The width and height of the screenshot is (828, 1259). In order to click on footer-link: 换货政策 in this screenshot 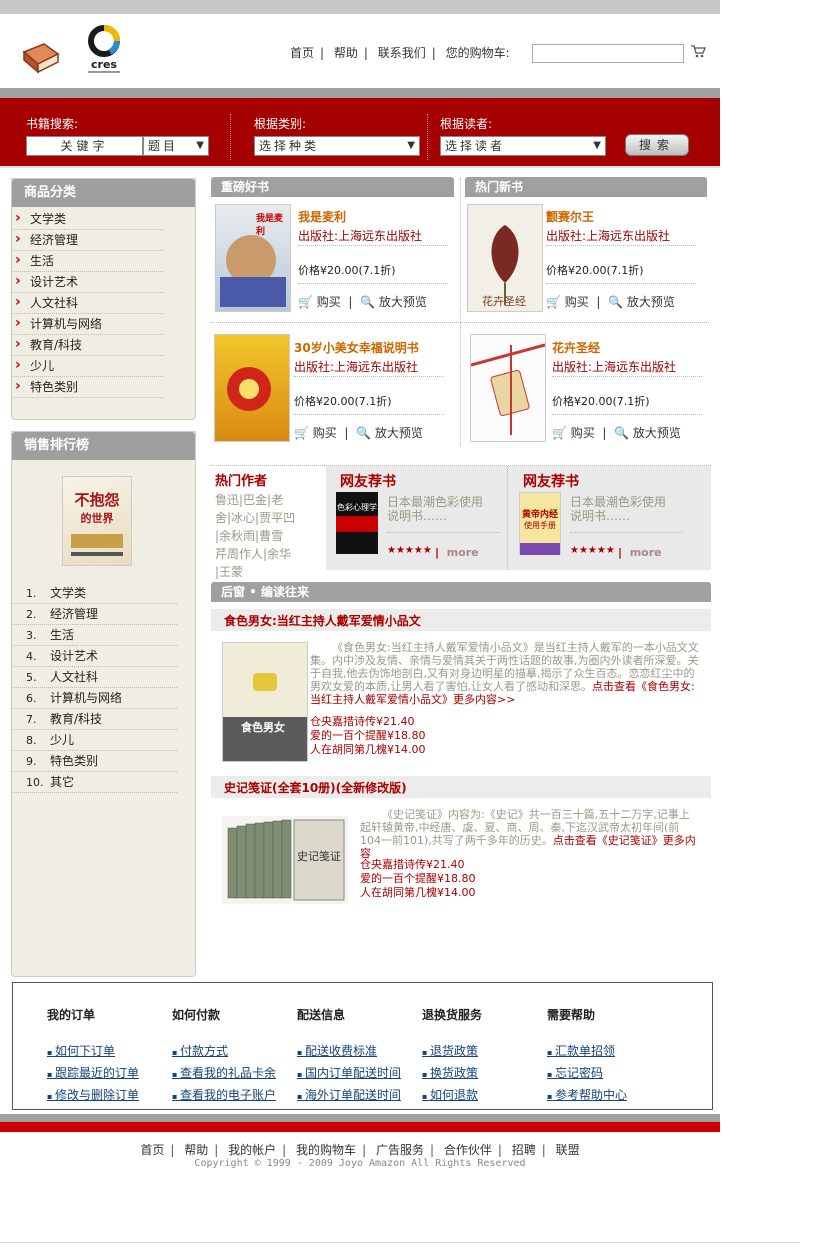, I will do `click(452, 1074)`.